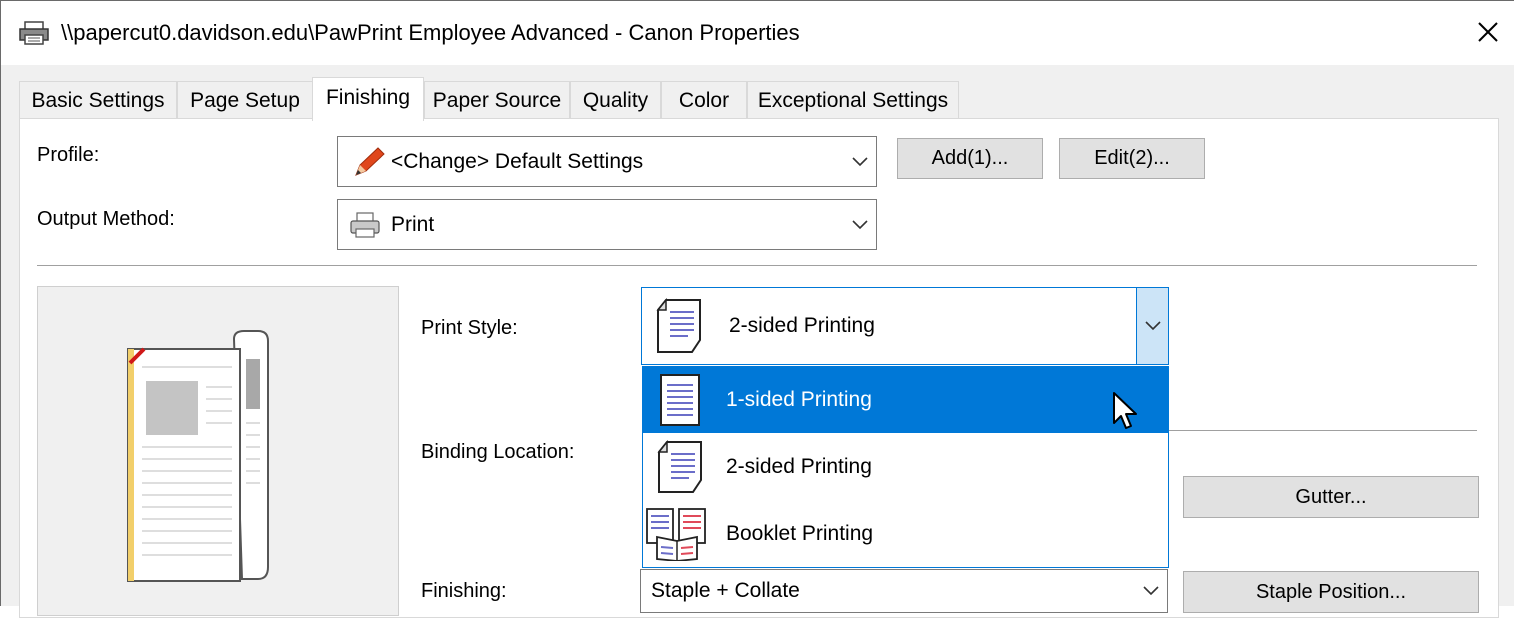 This screenshot has width=1514, height=618. What do you see at coordinates (469, 328) in the screenshot?
I see `print-style-label: Print Style:` at bounding box center [469, 328].